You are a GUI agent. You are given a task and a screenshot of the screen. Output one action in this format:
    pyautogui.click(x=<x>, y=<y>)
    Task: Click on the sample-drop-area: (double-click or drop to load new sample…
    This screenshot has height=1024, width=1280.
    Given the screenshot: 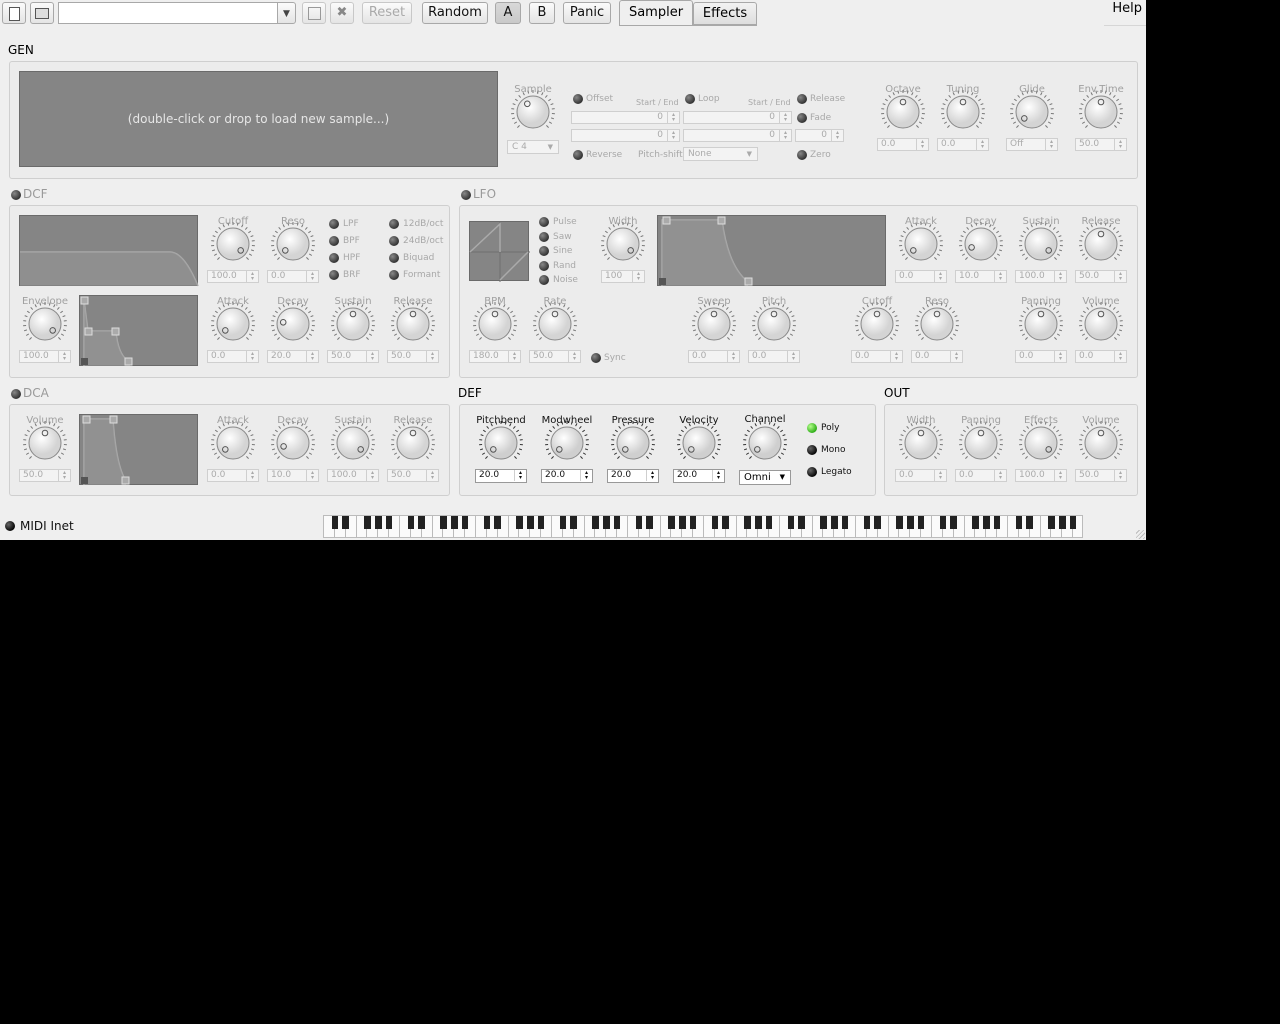 What is the action you would take?
    pyautogui.click(x=258, y=119)
    